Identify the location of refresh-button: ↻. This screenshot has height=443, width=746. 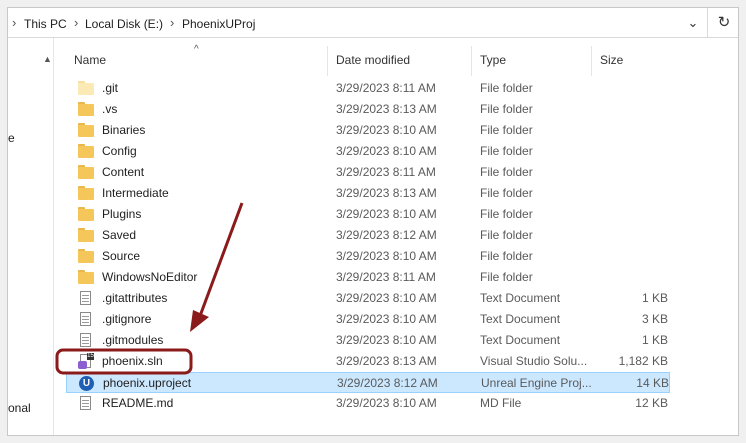
(723, 23).